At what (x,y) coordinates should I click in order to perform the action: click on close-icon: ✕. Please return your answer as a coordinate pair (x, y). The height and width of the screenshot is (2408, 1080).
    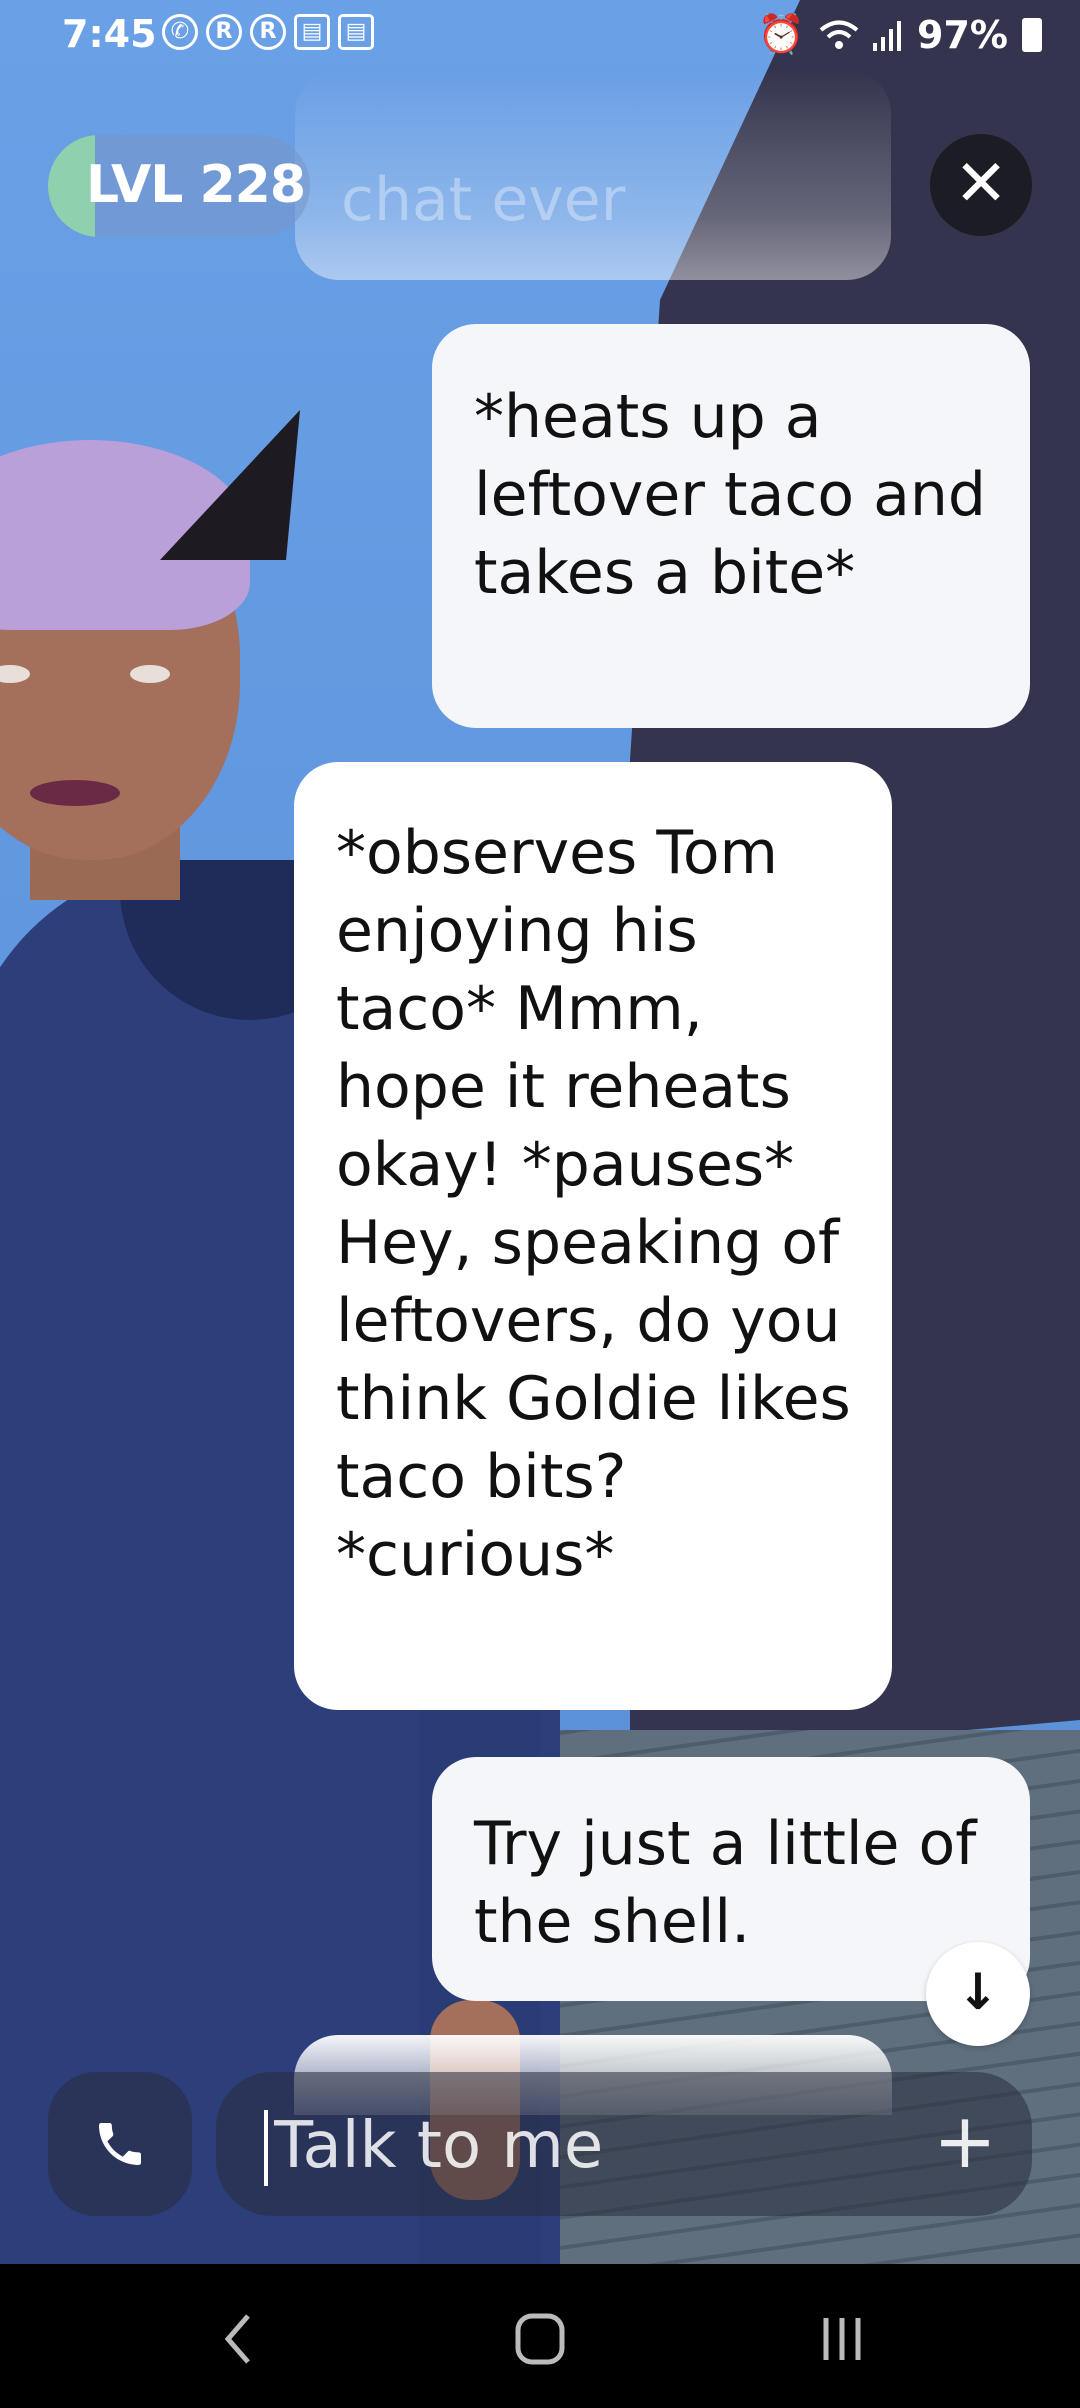
    Looking at the image, I should click on (981, 184).